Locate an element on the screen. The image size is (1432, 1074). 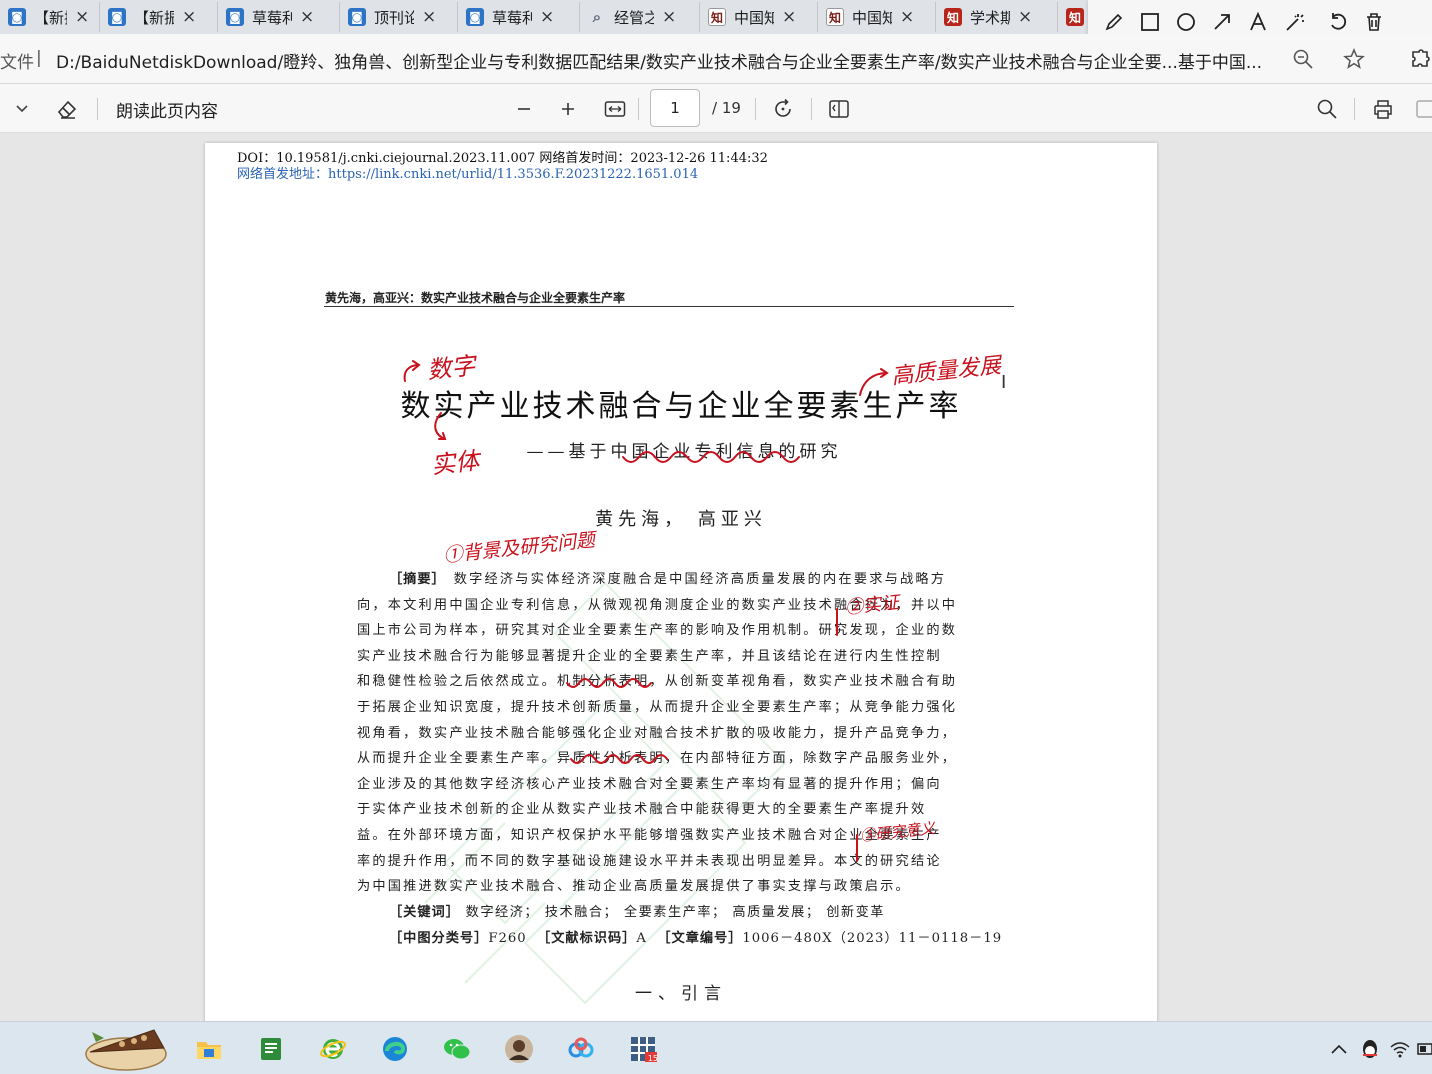
wifi-icon is located at coordinates (1400, 1049).